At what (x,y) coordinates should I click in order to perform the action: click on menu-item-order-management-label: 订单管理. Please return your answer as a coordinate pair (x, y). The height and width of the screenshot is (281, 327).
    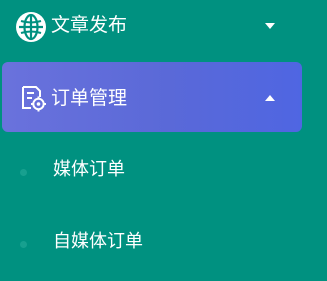
    Looking at the image, I should click on (89, 98).